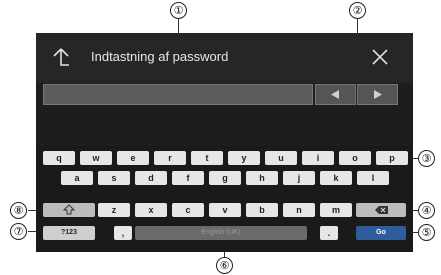 The width and height of the screenshot is (441, 275). Describe the element at coordinates (188, 178) in the screenshot. I see `key-f: f` at that location.